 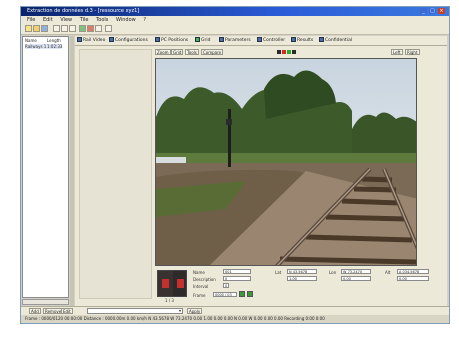 I want to click on menu-bar: File Edit View Tile Tools Window ?, so click(x=235, y=20).